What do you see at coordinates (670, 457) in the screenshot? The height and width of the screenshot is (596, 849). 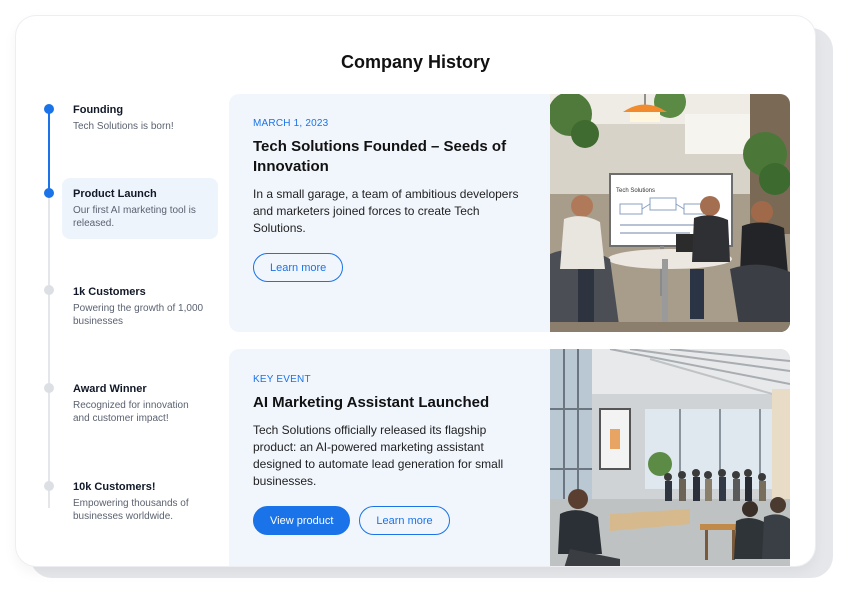 I see `conference-event-photo` at bounding box center [670, 457].